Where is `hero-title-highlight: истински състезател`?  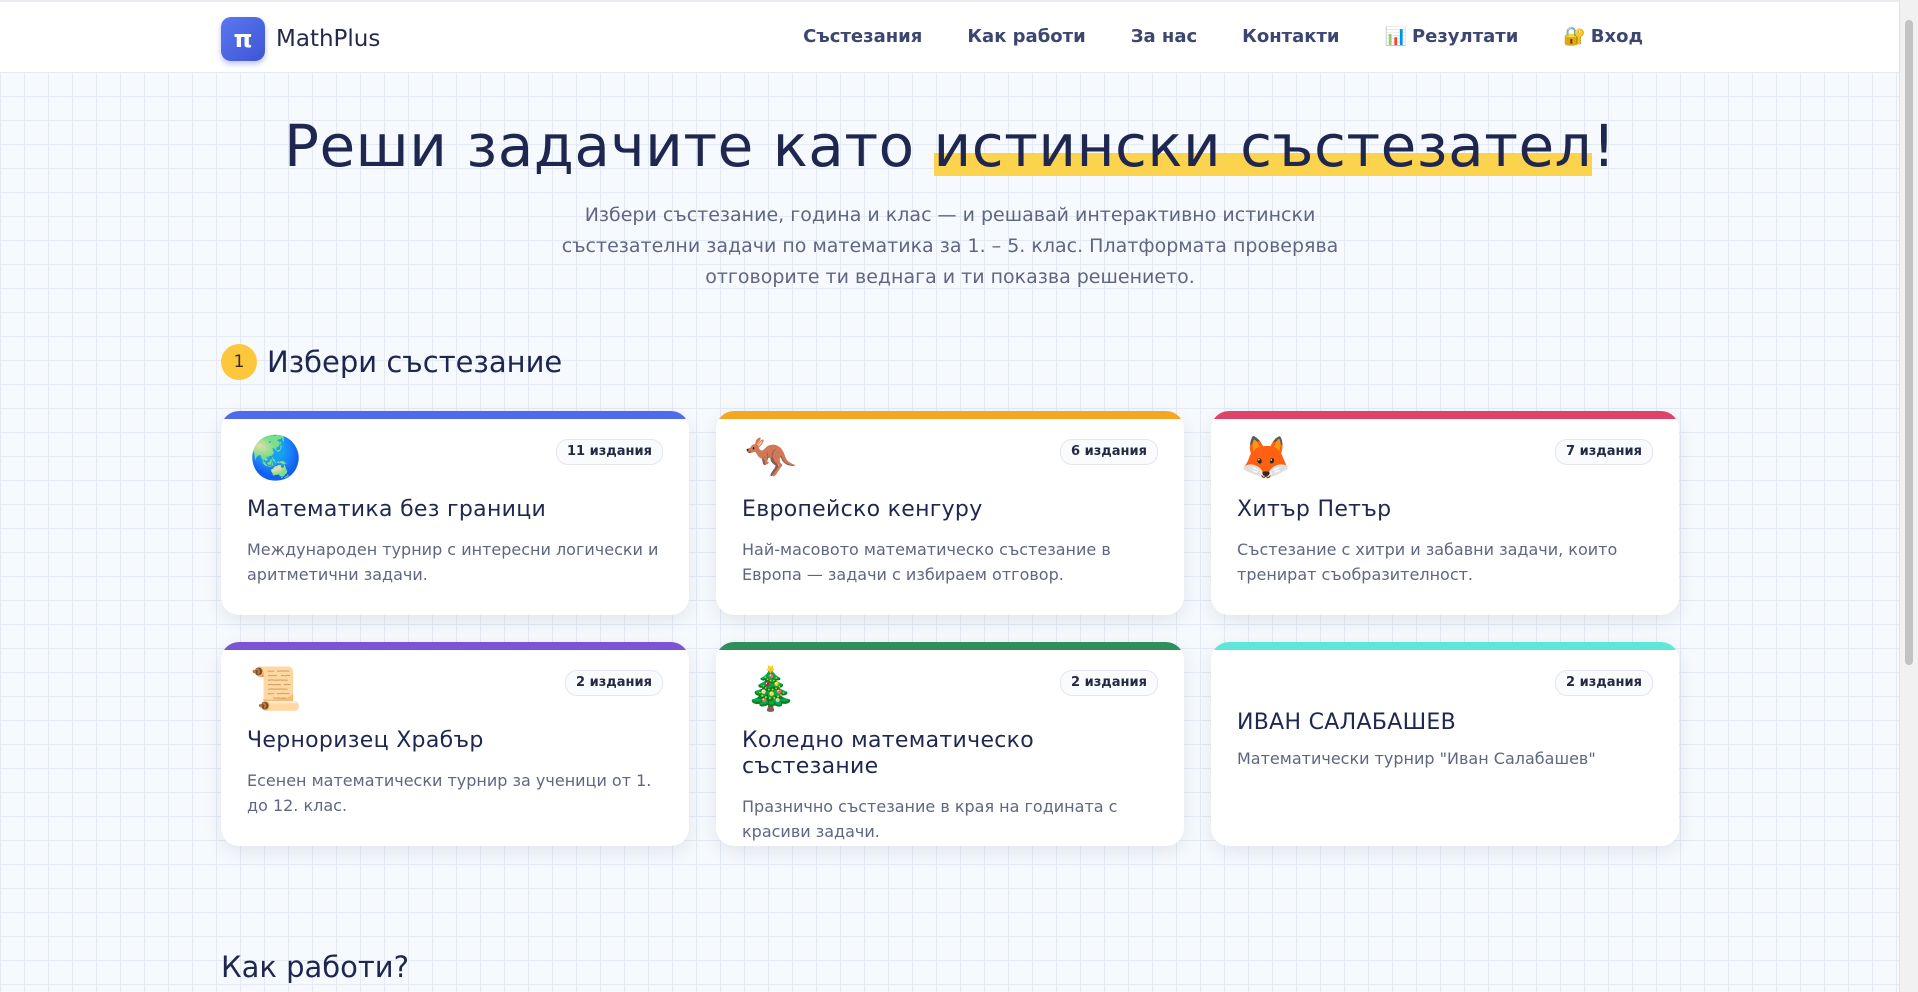
hero-title-highlight: истински състезател is located at coordinates (1263, 146).